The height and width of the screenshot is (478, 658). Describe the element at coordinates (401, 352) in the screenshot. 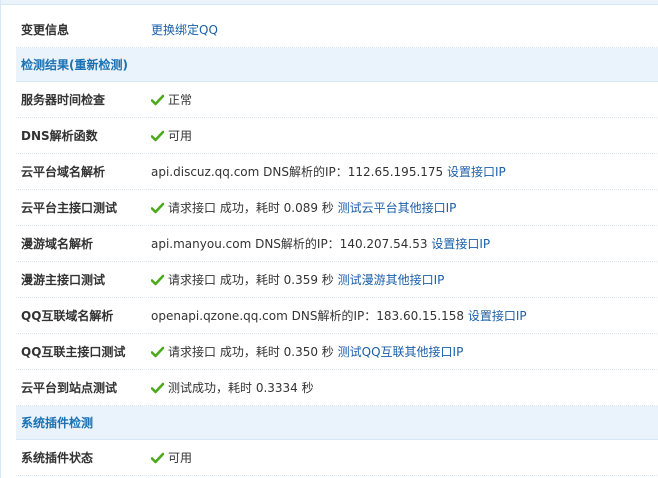

I see `test-qq-other-ip-link: 测试QQ互联其他接口IP` at that location.